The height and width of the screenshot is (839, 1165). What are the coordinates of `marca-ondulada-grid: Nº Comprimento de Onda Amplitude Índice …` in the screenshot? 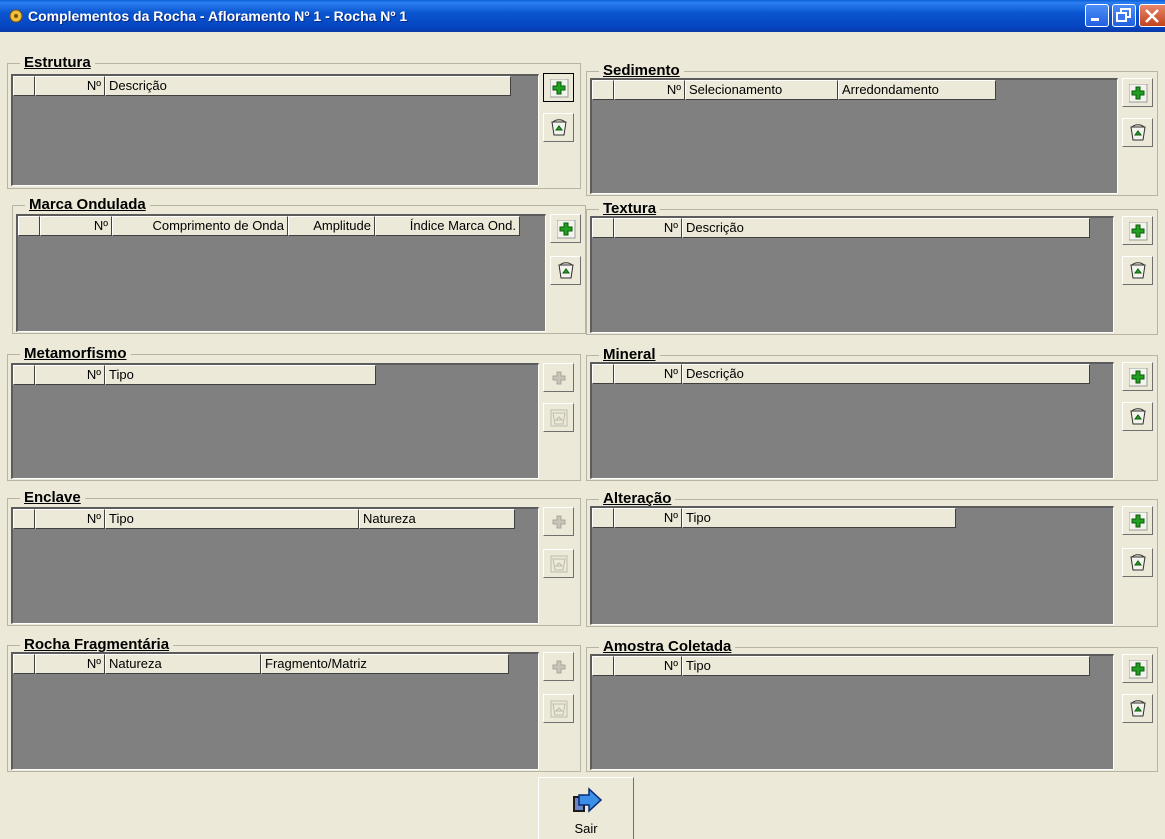 It's located at (281, 273).